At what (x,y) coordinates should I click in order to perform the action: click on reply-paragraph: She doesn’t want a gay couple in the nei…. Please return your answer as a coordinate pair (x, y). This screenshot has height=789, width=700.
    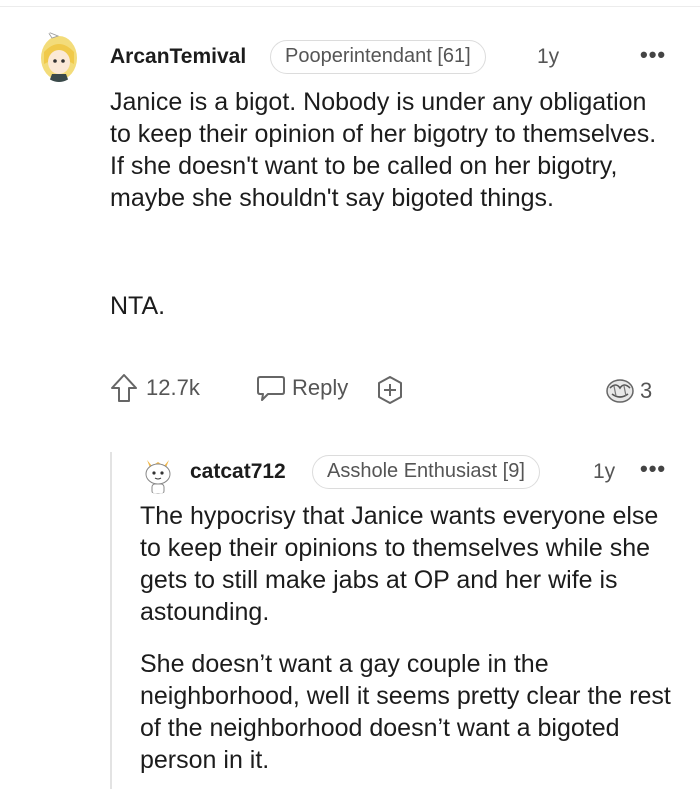
    Looking at the image, I should click on (405, 712).